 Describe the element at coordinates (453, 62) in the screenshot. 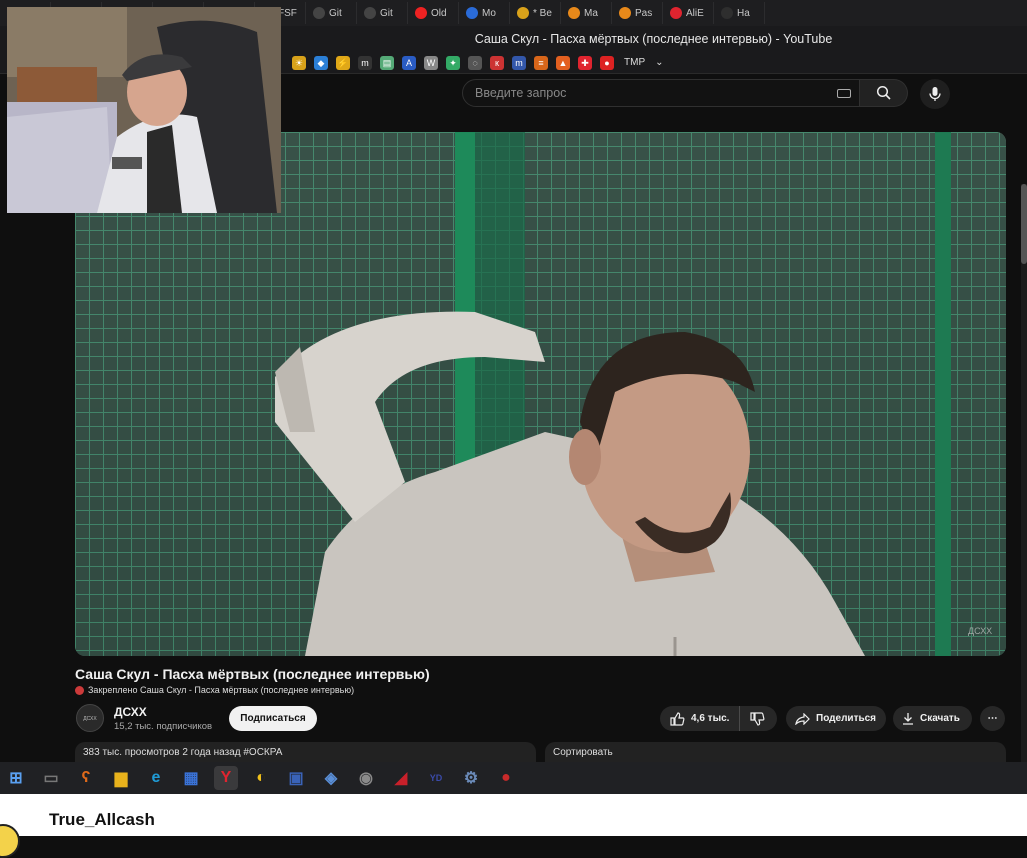

I see `bookmark-icon: ✦` at that location.